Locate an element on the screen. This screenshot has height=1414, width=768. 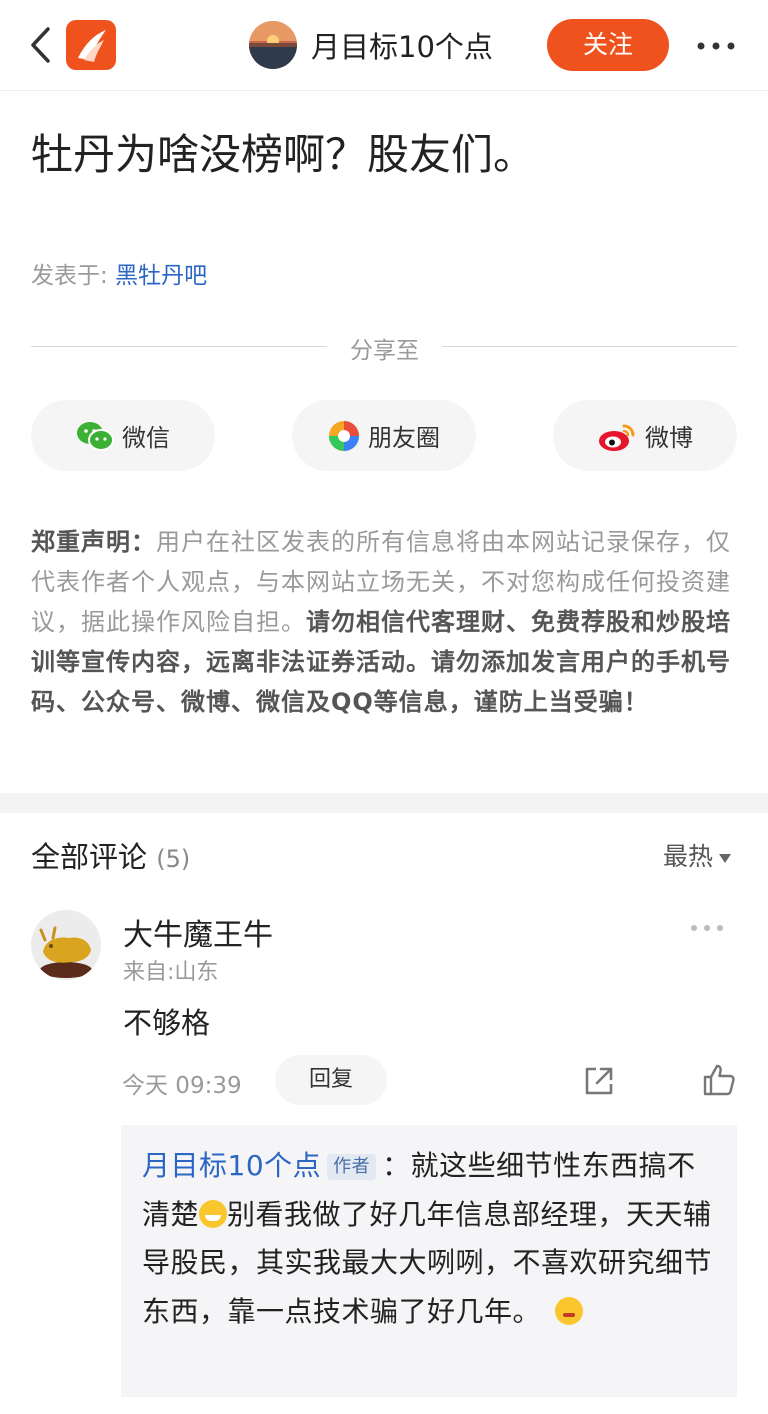
share-weibo-button: 微博 is located at coordinates (645, 435).